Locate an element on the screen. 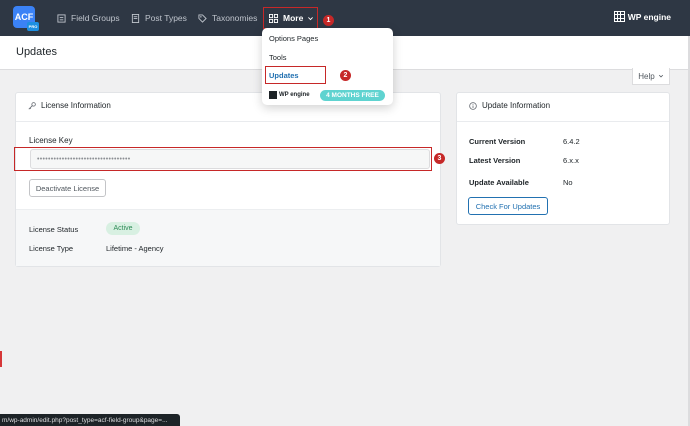 This screenshot has width=690, height=426. post-types-icon is located at coordinates (135, 18).